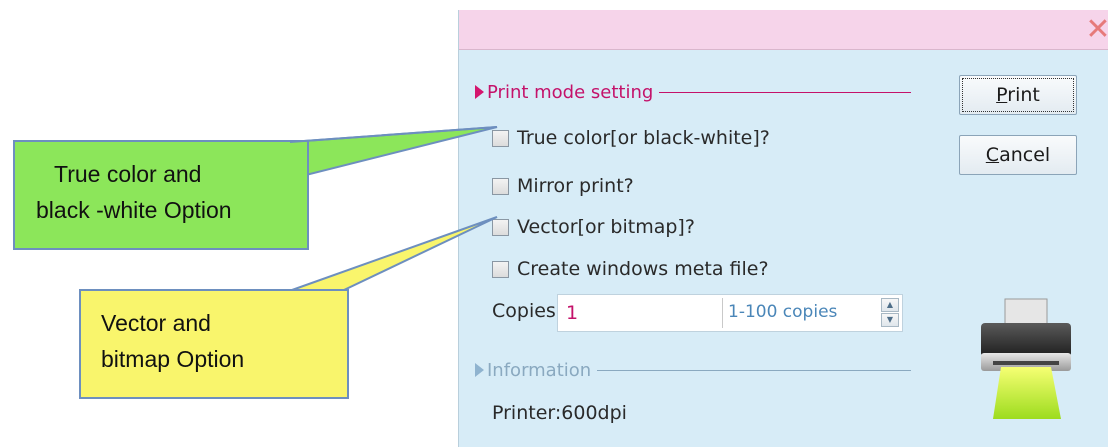 This screenshot has height=447, width=1108. Describe the element at coordinates (226, 341) in the screenshot. I see `callout-vector-bitmap: Vector and bitmap Option` at that location.